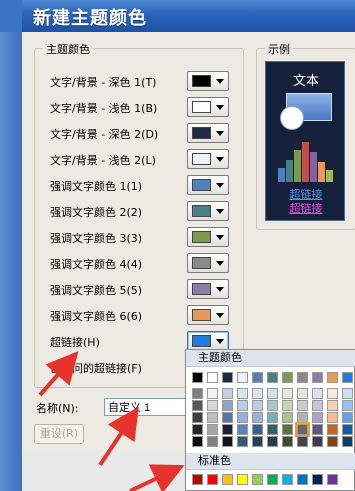  Describe the element at coordinates (57, 408) in the screenshot. I see `name-label: 名称(N):` at that location.